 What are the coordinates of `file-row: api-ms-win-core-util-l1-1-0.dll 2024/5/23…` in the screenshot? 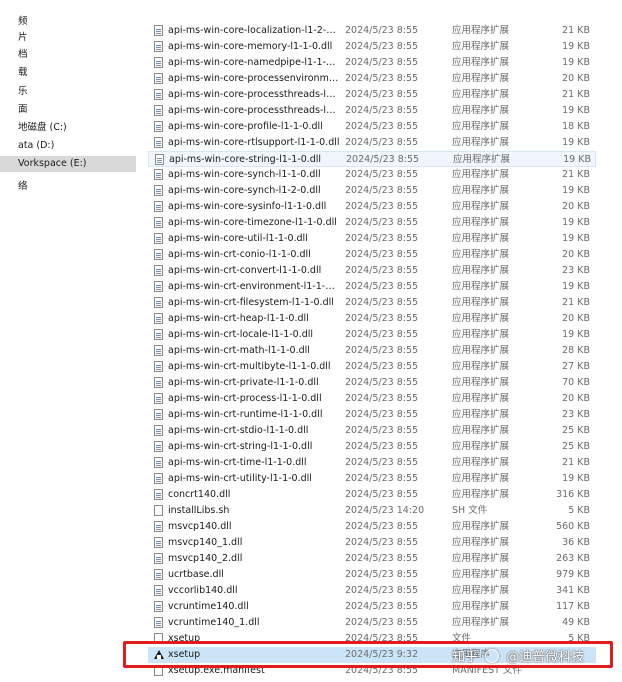 It's located at (372, 239).